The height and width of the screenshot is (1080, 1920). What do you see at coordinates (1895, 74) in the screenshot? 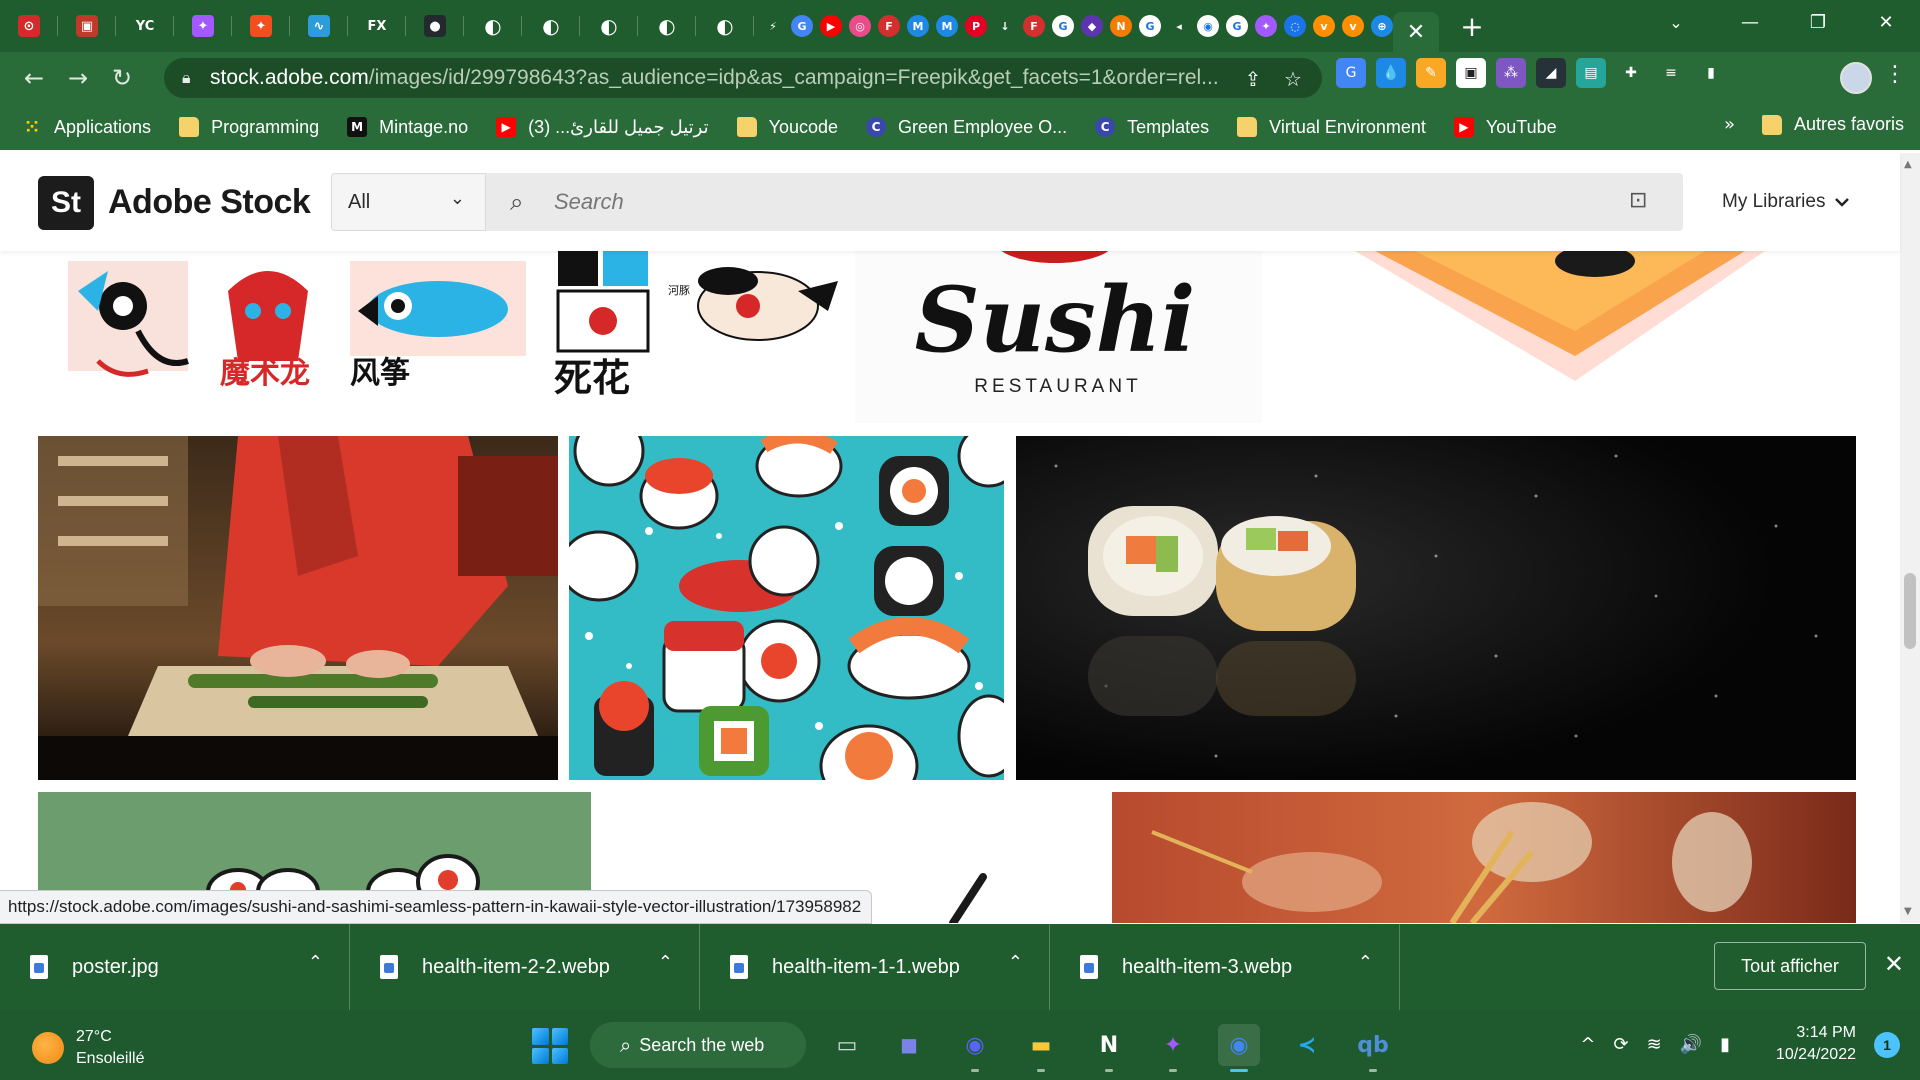
I see `browser-menu-icon: ⋮` at bounding box center [1895, 74].